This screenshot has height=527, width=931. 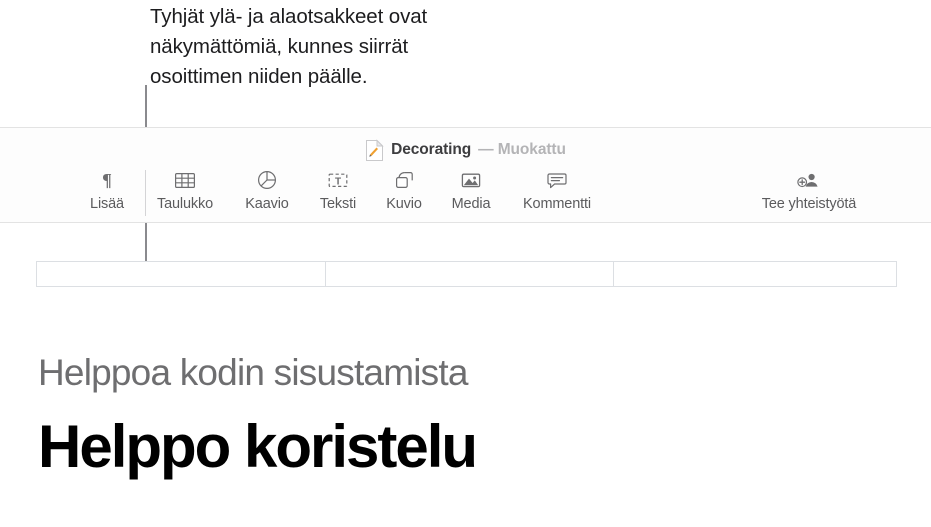 What do you see at coordinates (185, 204) in the screenshot?
I see `toolbar-label-taulukko: Taulukko` at bounding box center [185, 204].